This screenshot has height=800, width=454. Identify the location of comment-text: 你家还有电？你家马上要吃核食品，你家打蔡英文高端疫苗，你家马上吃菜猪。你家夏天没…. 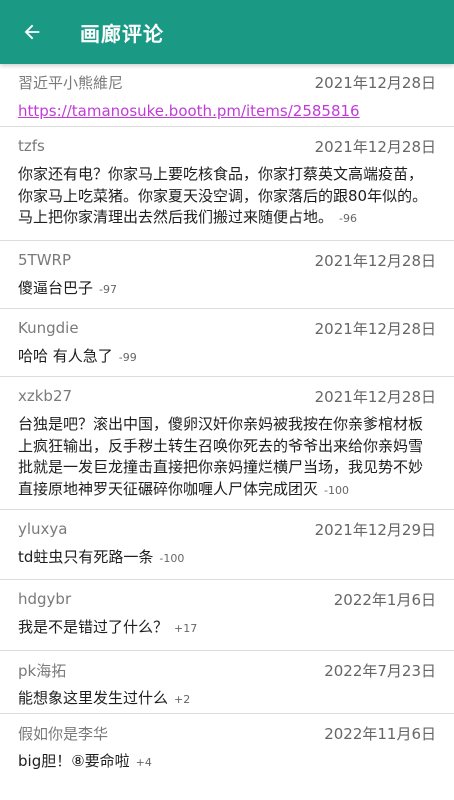
(223, 195).